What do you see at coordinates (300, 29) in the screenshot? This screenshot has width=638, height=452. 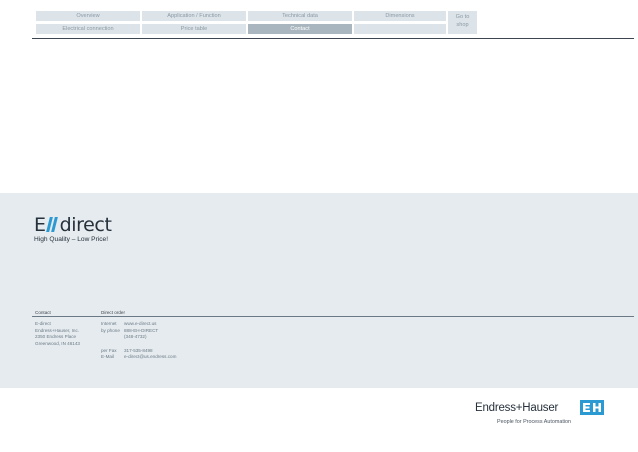 I see `tab-contact: Contact` at bounding box center [300, 29].